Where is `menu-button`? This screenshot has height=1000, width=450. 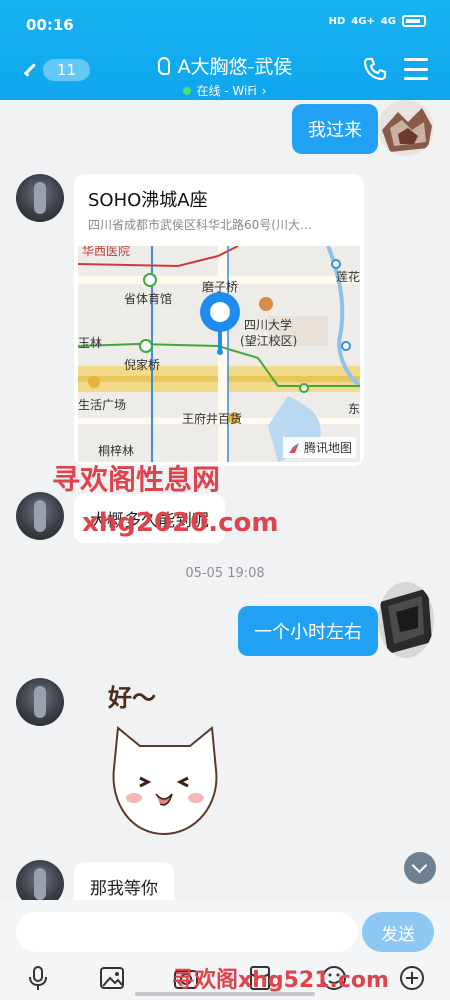 menu-button is located at coordinates (416, 69).